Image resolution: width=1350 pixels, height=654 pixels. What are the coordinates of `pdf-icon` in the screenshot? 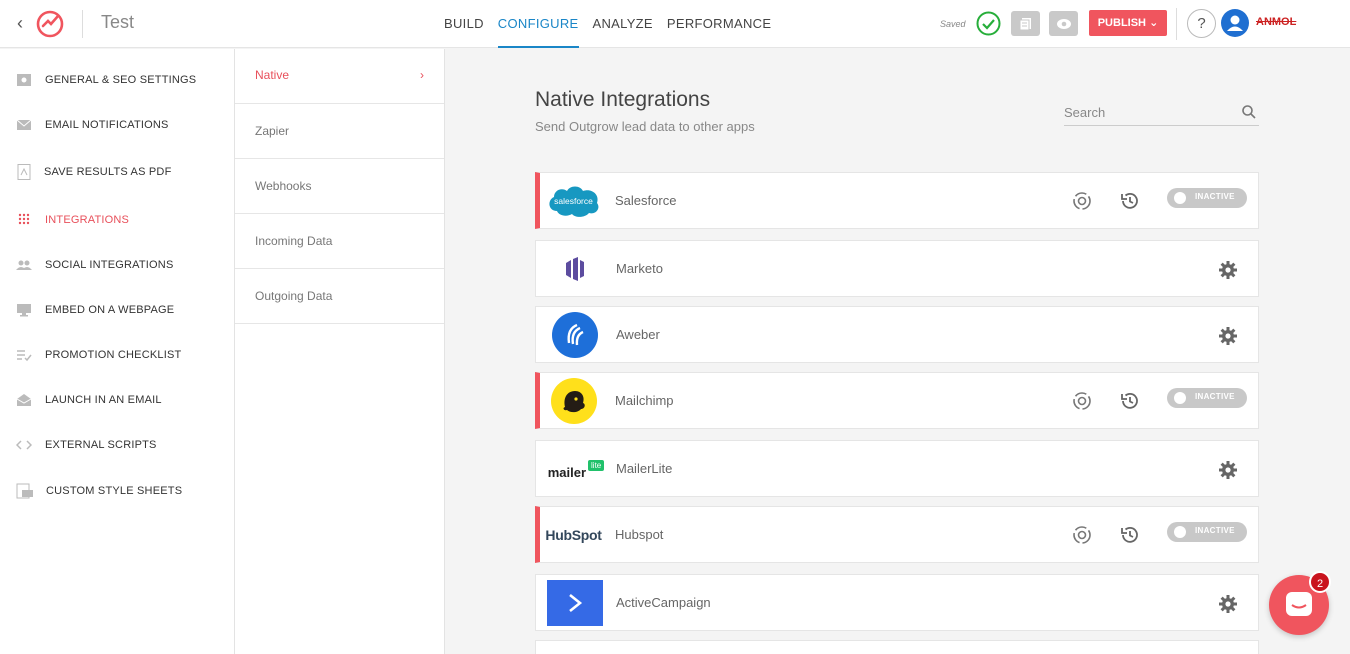 It's located at (24, 172).